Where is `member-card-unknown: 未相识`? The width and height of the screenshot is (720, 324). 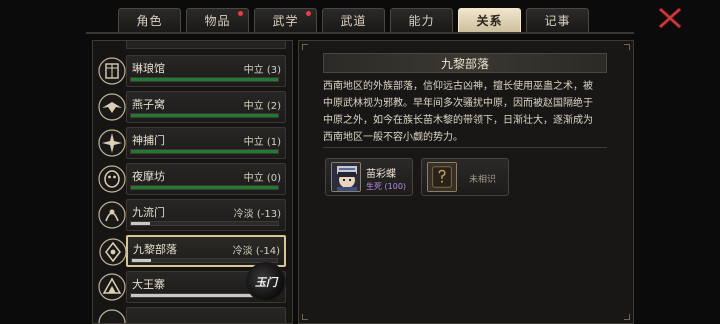 member-card-unknown: 未相识 is located at coordinates (465, 177).